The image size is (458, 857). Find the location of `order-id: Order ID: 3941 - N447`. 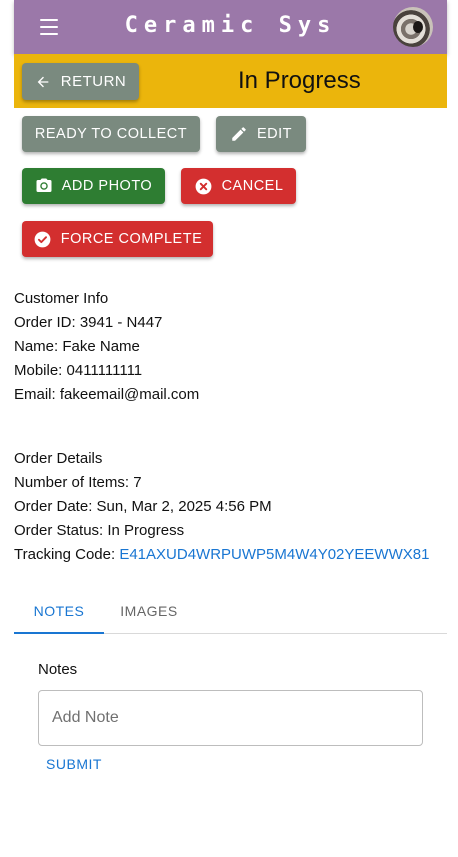

order-id: Order ID: 3941 - N447 is located at coordinates (88, 322).